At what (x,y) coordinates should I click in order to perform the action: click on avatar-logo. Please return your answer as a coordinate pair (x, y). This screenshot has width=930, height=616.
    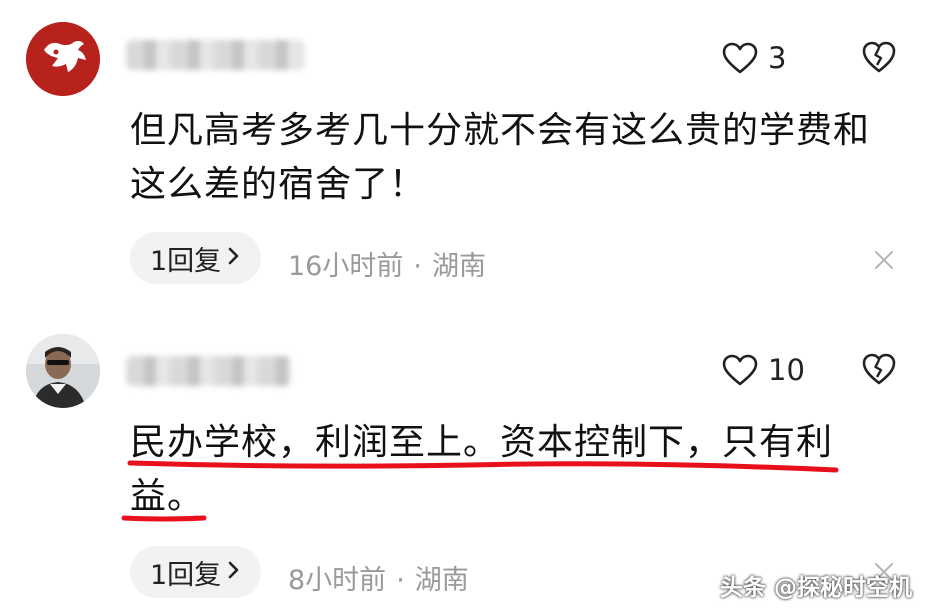
    Looking at the image, I should click on (63, 59).